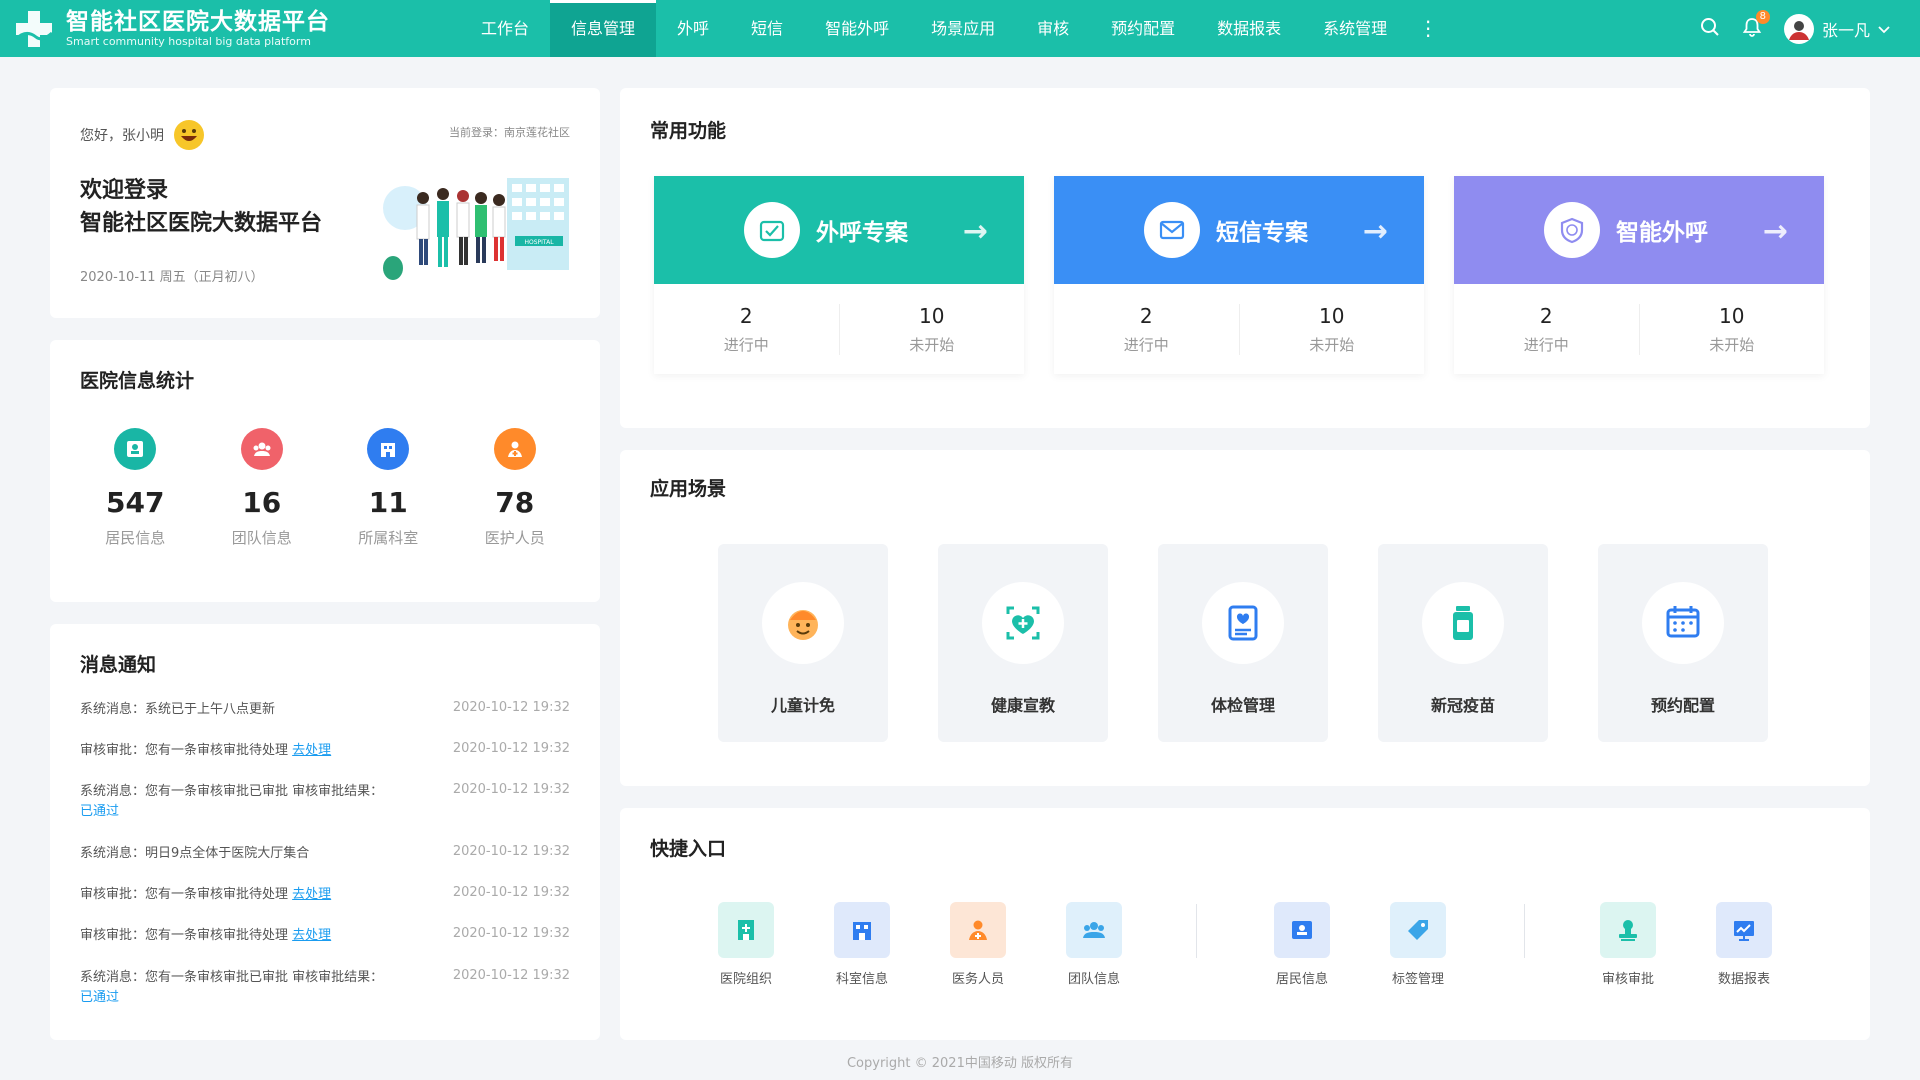  Describe the element at coordinates (1262, 233) in the screenshot. I see `func-label: 短信专案` at that location.